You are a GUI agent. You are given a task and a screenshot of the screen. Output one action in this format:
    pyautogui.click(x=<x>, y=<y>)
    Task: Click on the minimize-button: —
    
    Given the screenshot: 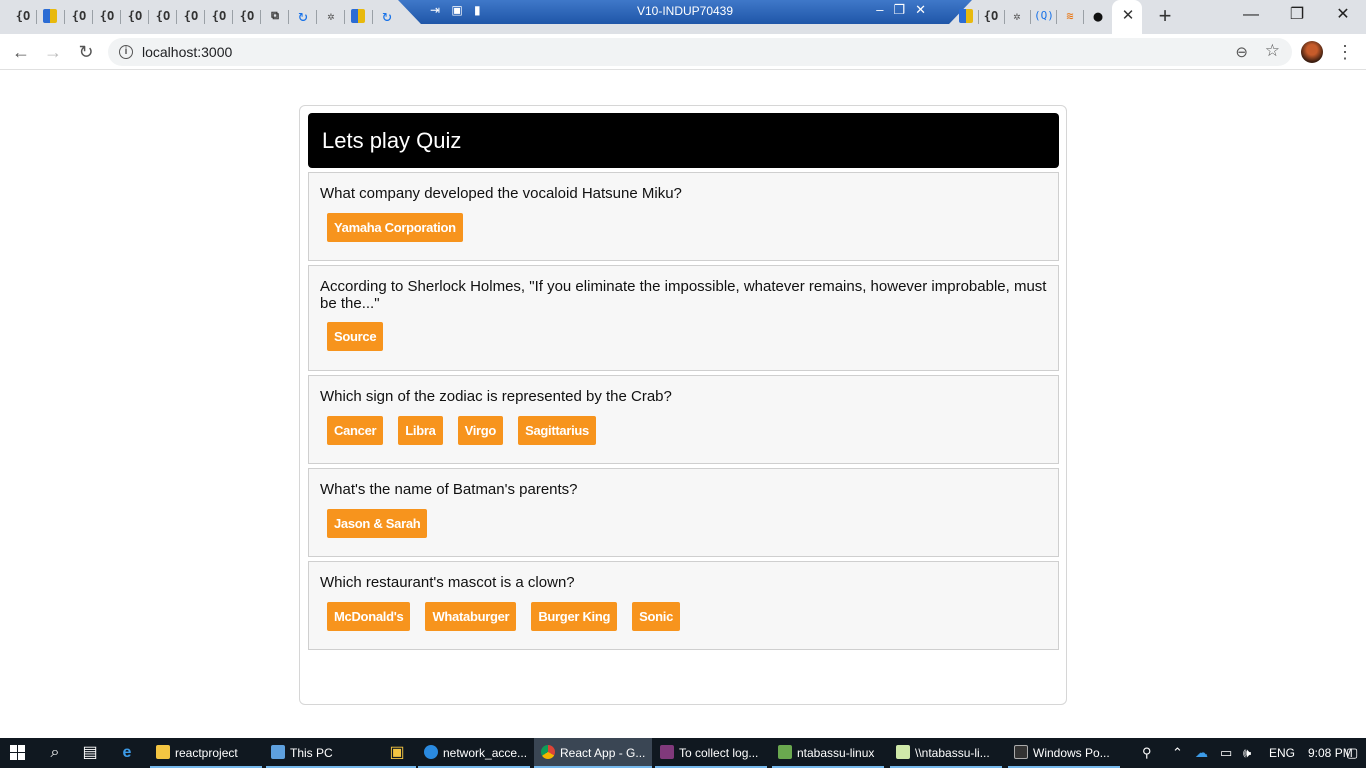 What is the action you would take?
    pyautogui.click(x=1251, y=16)
    